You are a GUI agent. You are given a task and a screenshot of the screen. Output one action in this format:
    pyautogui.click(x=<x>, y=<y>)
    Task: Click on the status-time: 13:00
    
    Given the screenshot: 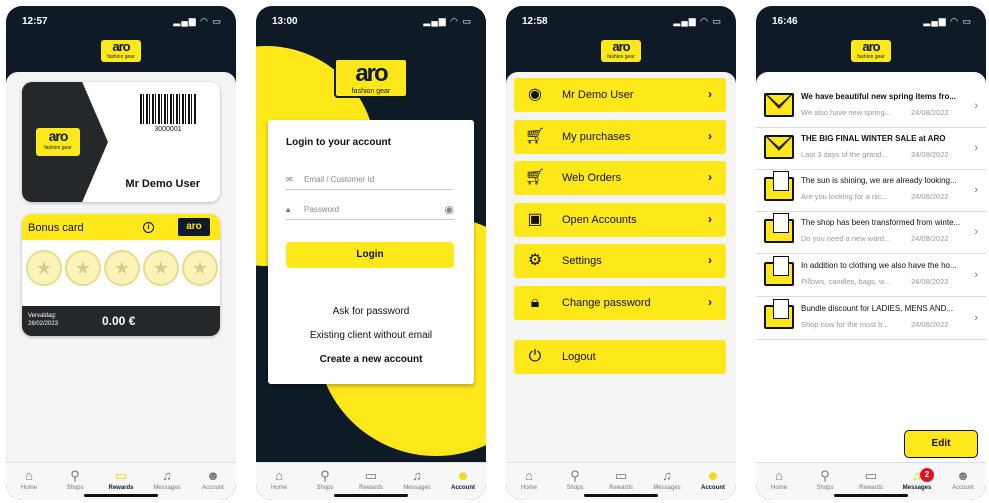 What is the action you would take?
    pyautogui.click(x=285, y=21)
    